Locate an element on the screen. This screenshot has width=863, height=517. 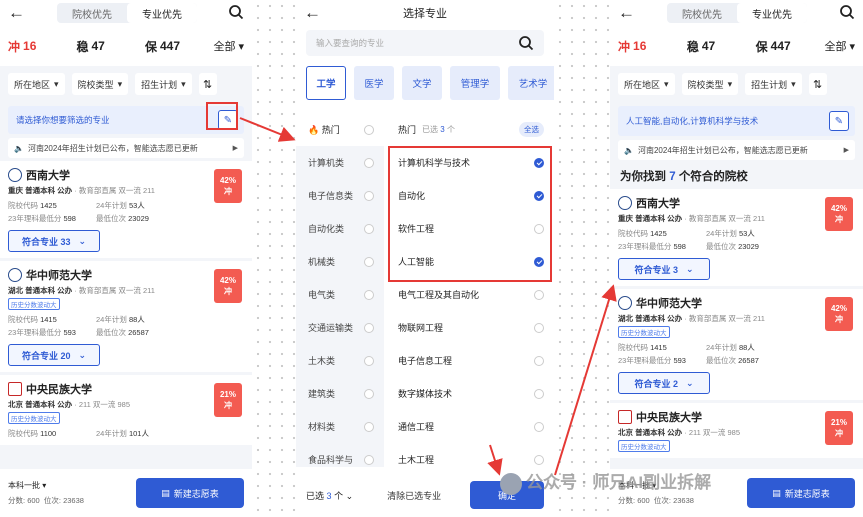
matching-majors-button: 符合专业 2 ⌄ is located at coordinates (664, 383).